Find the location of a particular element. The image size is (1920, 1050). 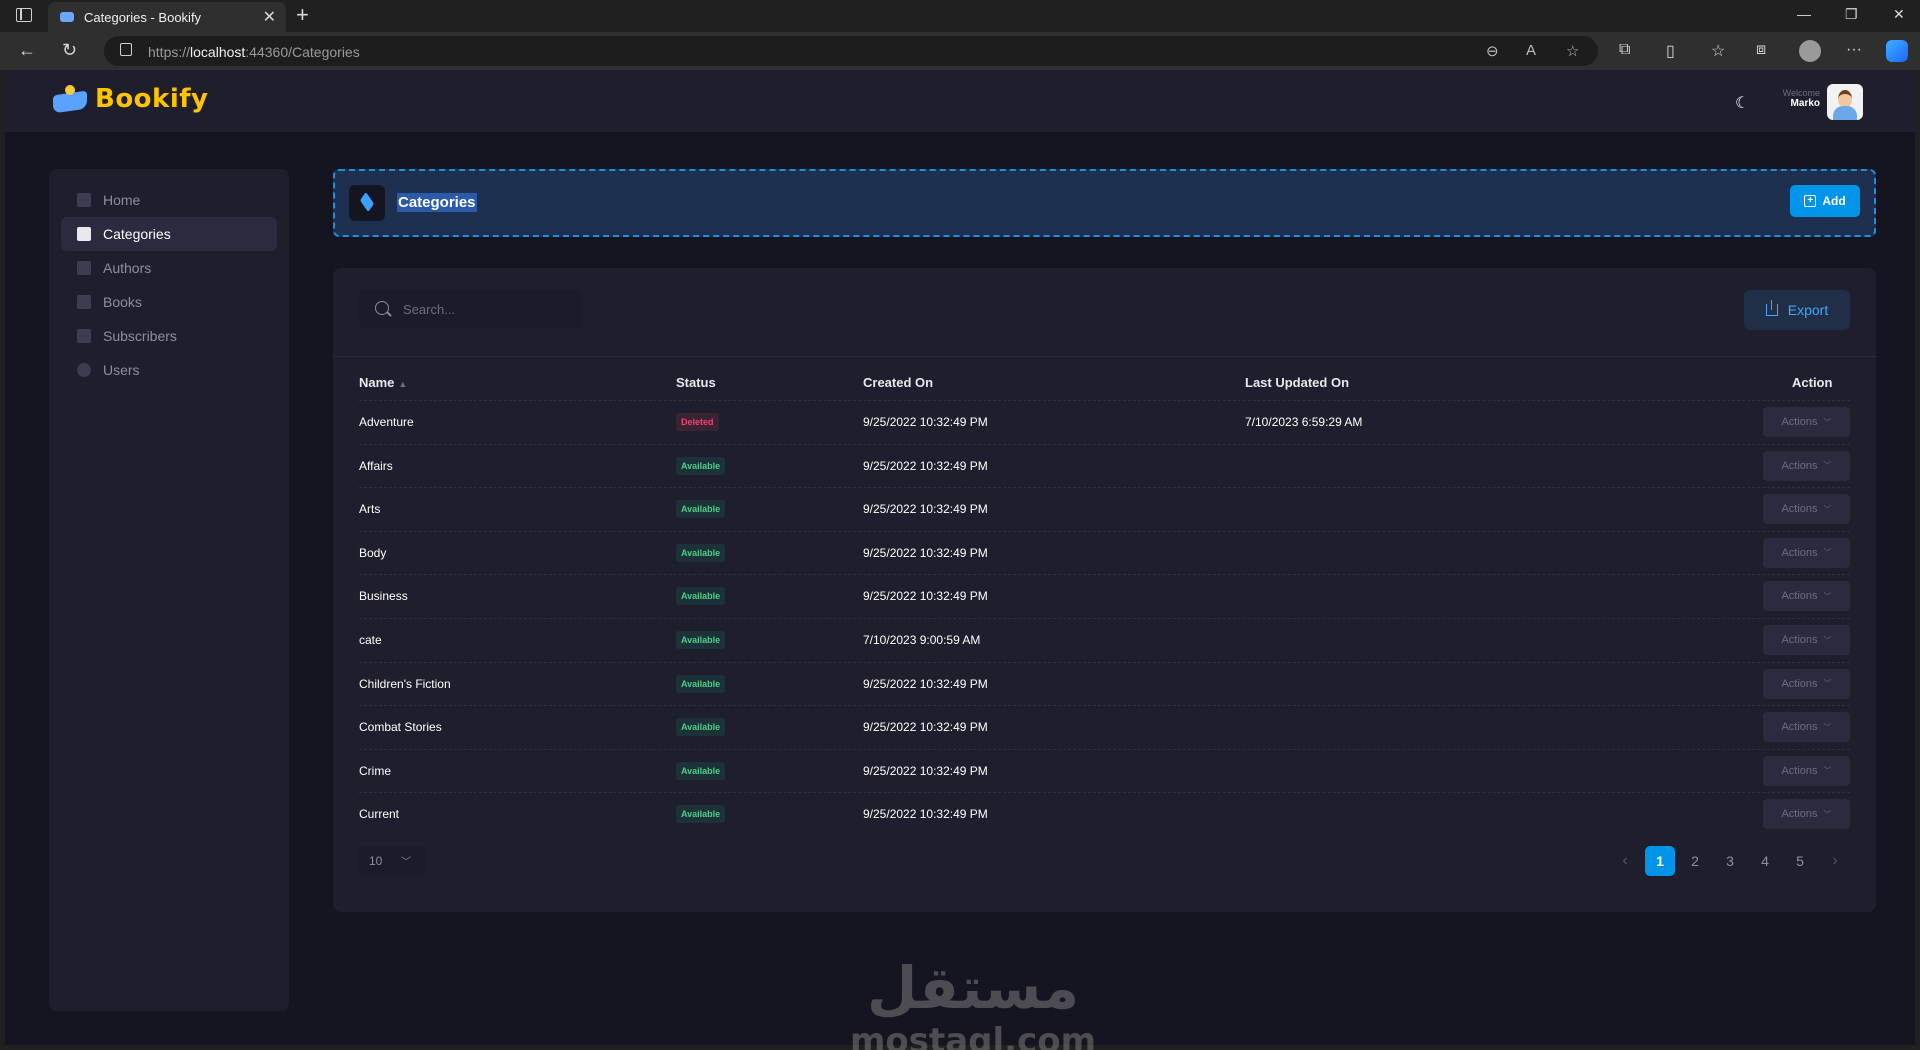

zoom-icon: ⊖ is located at coordinates (1492, 51).